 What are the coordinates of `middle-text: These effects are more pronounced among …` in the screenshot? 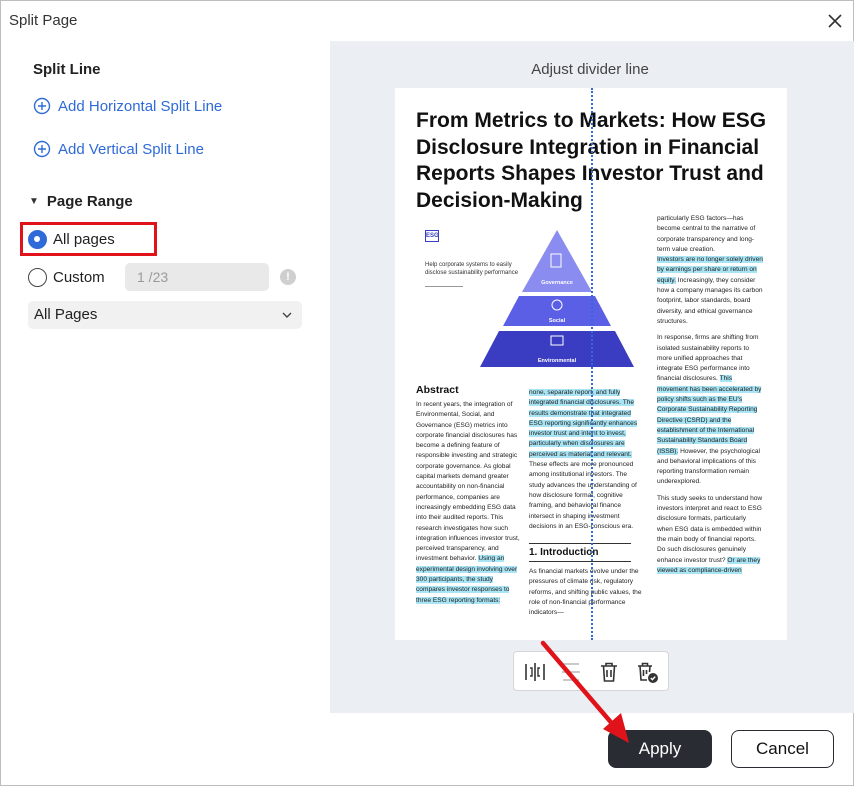 It's located at (583, 495).